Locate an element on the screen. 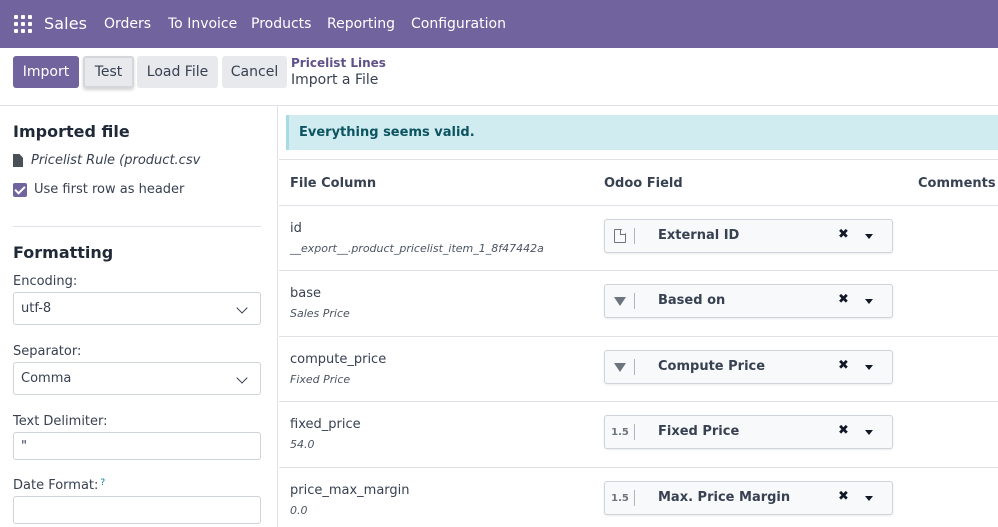 The width and height of the screenshot is (998, 527). separator-label: Separator: is located at coordinates (47, 351).